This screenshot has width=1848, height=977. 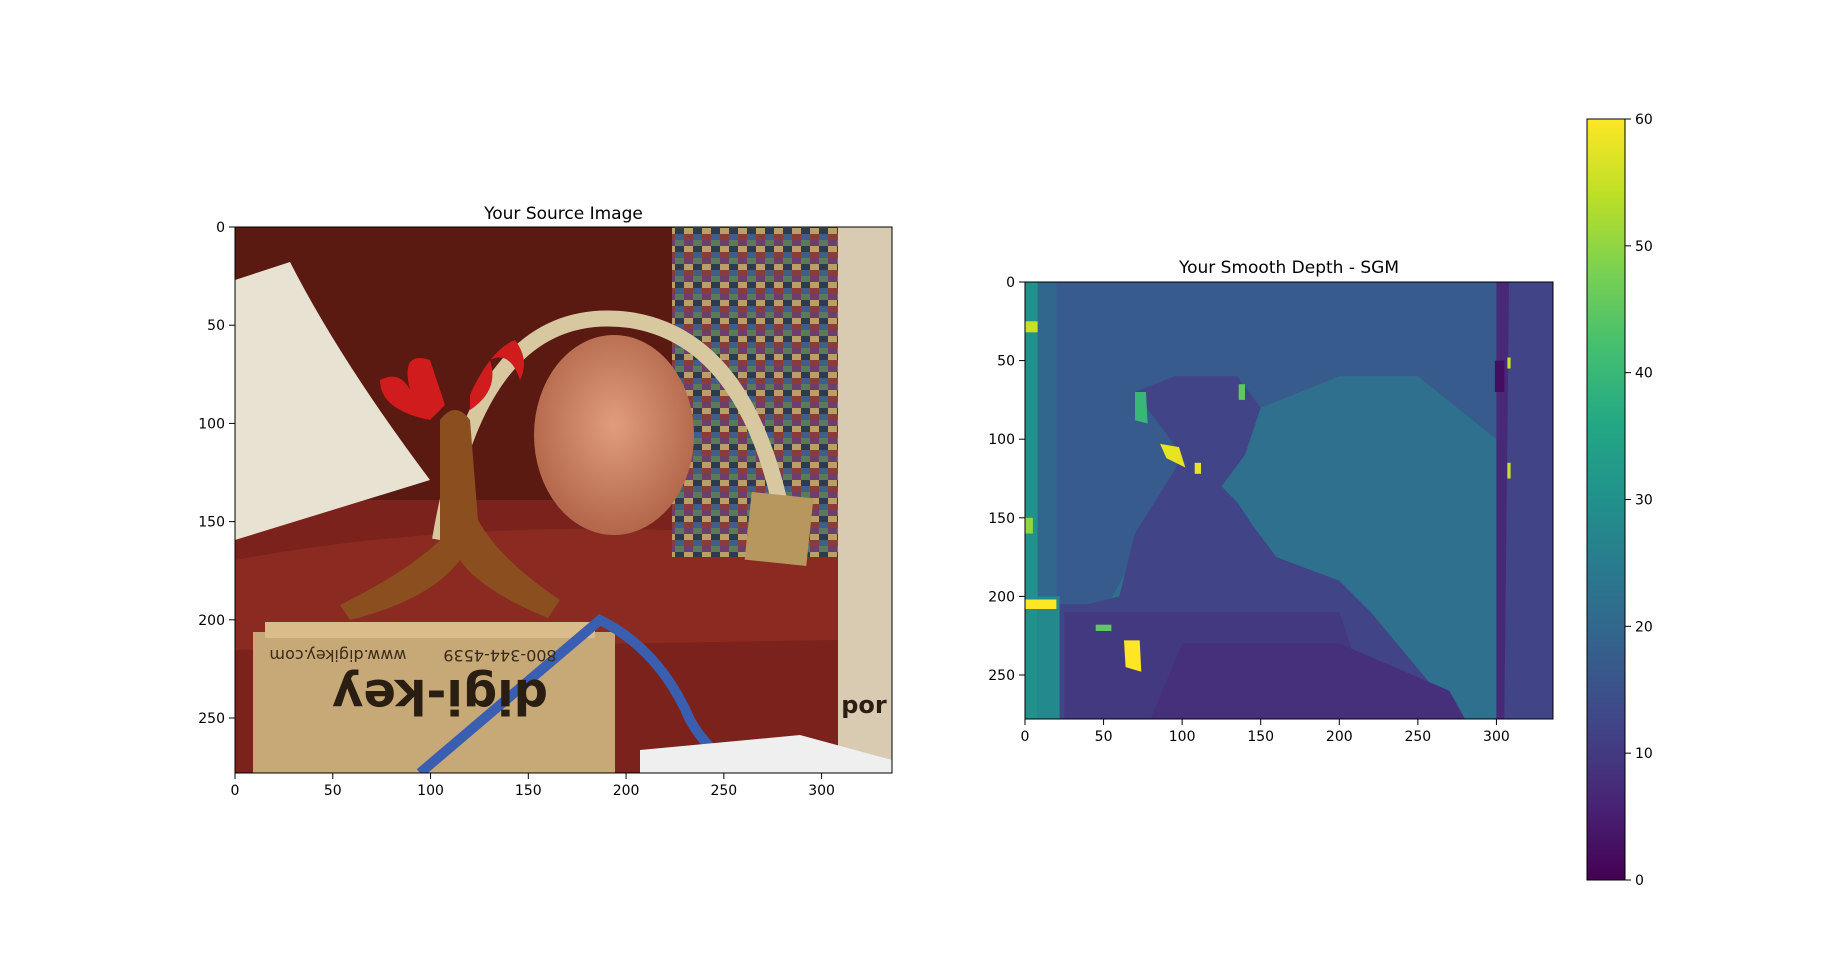 What do you see at coordinates (1260, 737) in the screenshot?
I see `depth-xtick-label: 150` at bounding box center [1260, 737].